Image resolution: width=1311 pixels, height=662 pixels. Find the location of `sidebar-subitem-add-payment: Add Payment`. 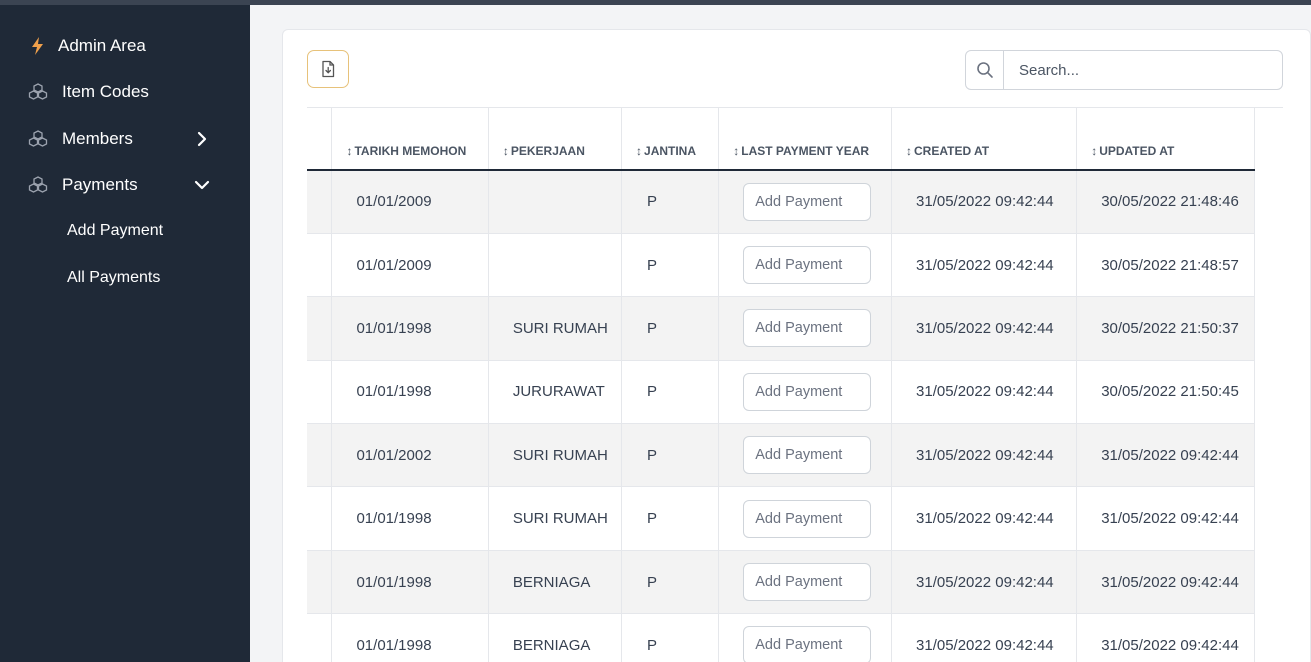

sidebar-subitem-add-payment: Add Payment is located at coordinates (125, 231).